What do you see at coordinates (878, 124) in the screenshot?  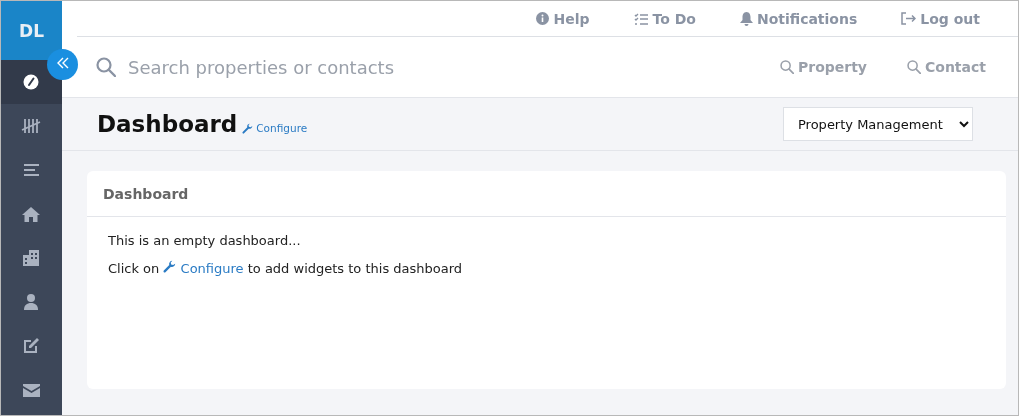 I see `dashboard-select: Property Management` at bounding box center [878, 124].